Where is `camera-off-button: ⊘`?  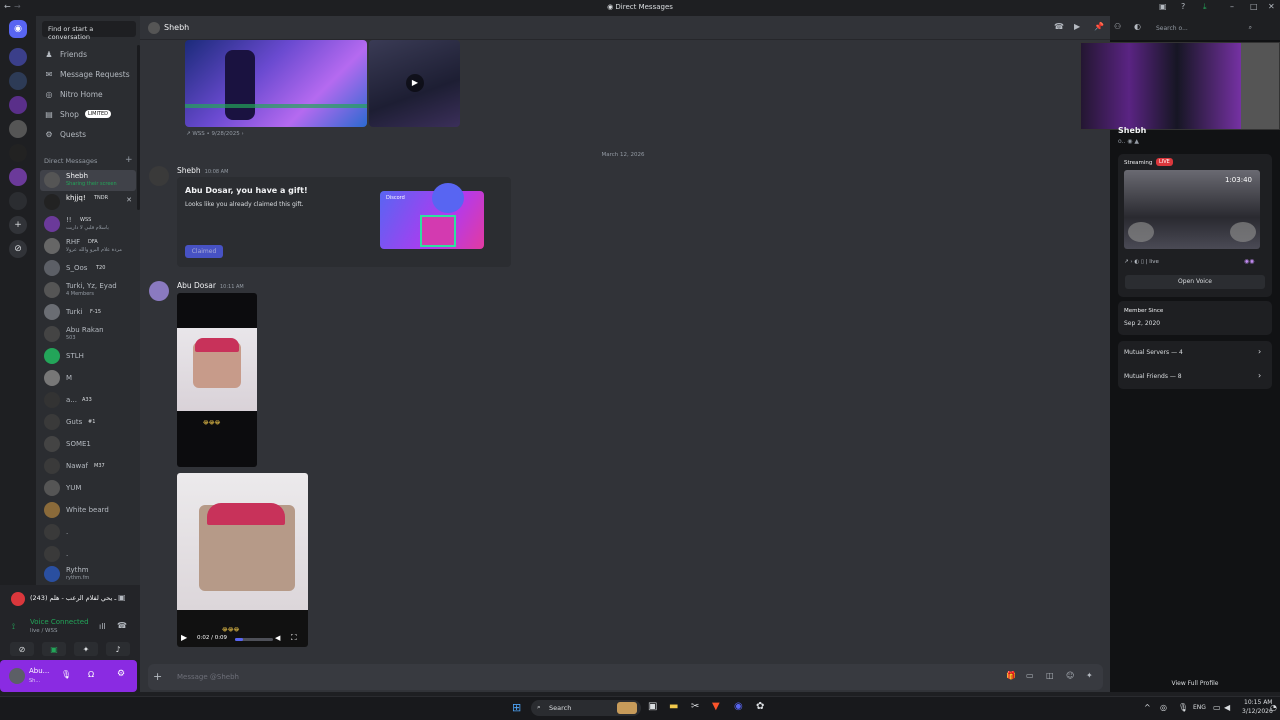 camera-off-button: ⊘ is located at coordinates (22, 649).